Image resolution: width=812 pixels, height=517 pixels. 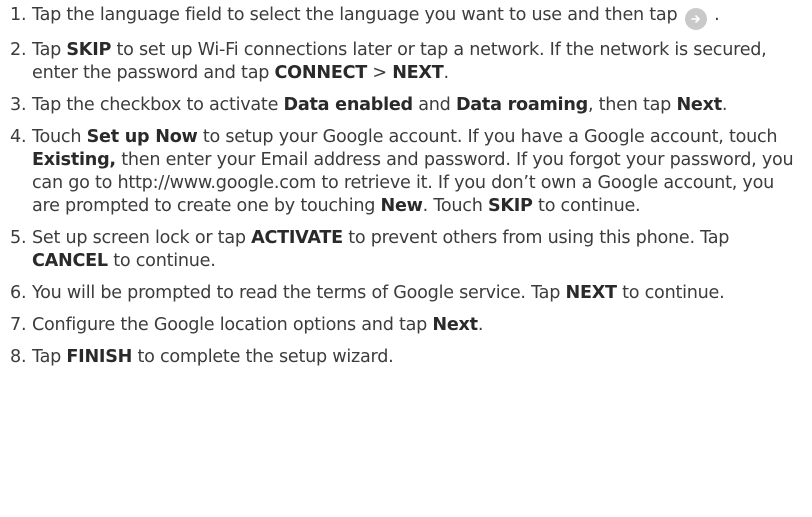 What do you see at coordinates (263, 357) in the screenshot?
I see `step-text-segment: to complete the setup wizard.` at bounding box center [263, 357].